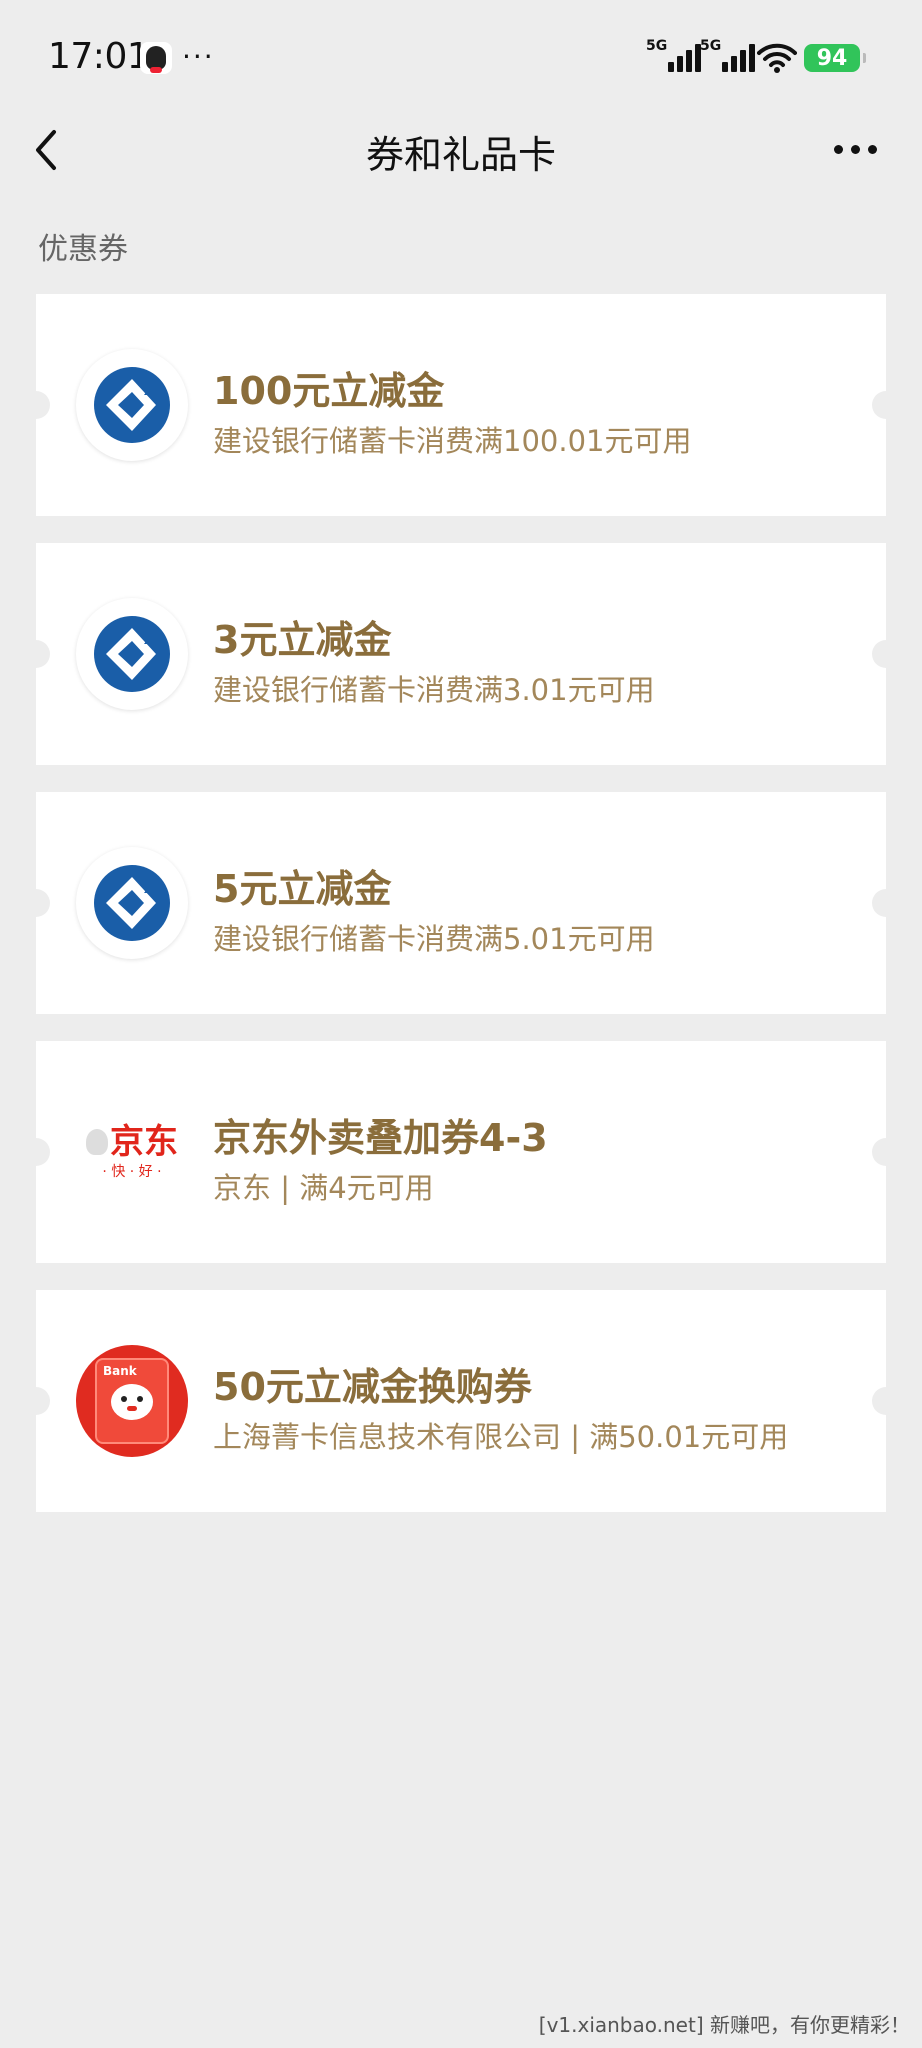 The image size is (922, 2048). What do you see at coordinates (727, 55) in the screenshot?
I see `signal-icon-2: 5G` at bounding box center [727, 55].